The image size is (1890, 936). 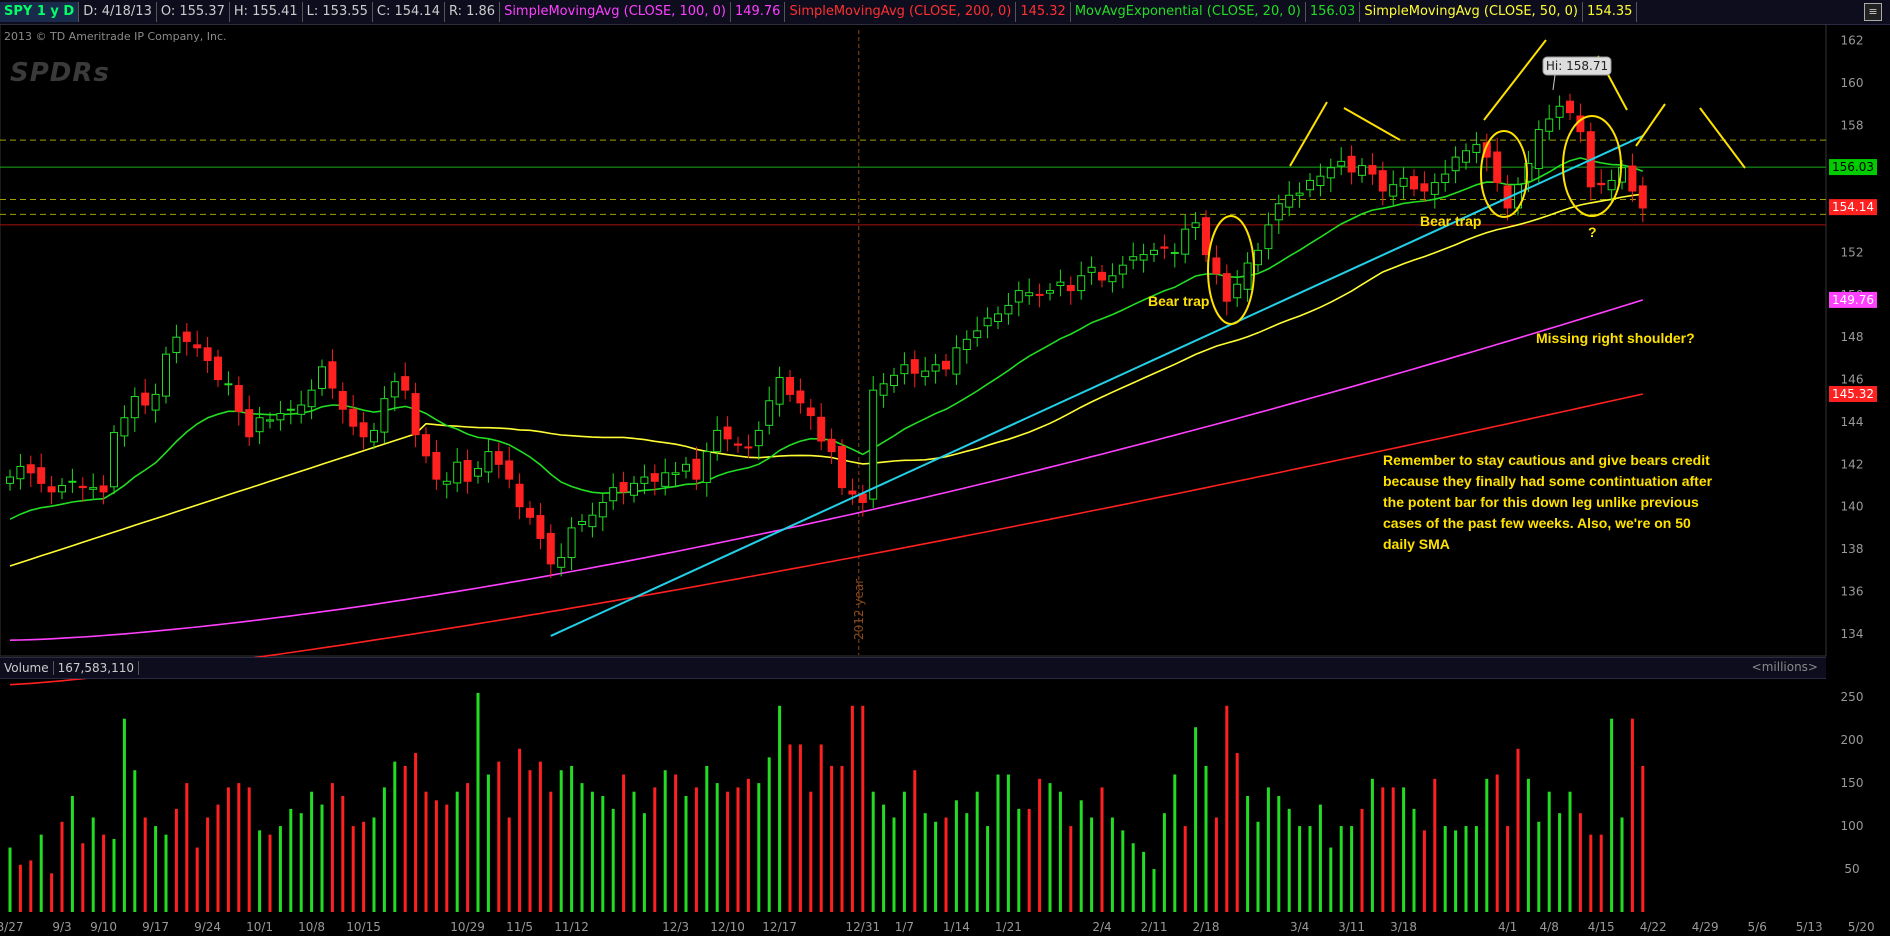 I want to click on date-tick-label: 9/10, so click(x=103, y=927).